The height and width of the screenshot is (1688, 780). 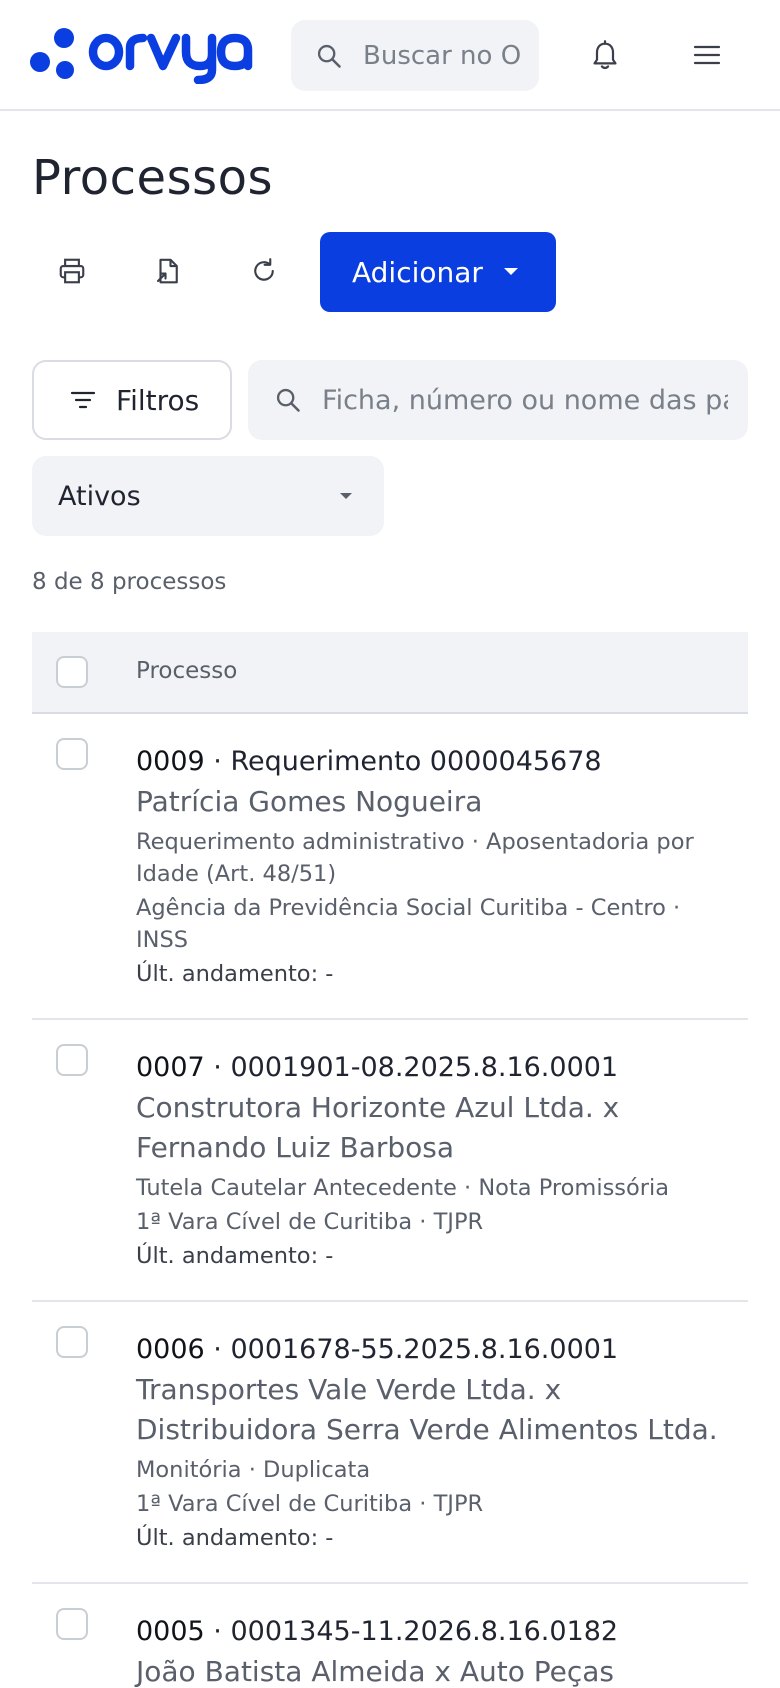 What do you see at coordinates (170, 1631) in the screenshot?
I see `process-code: 0005` at bounding box center [170, 1631].